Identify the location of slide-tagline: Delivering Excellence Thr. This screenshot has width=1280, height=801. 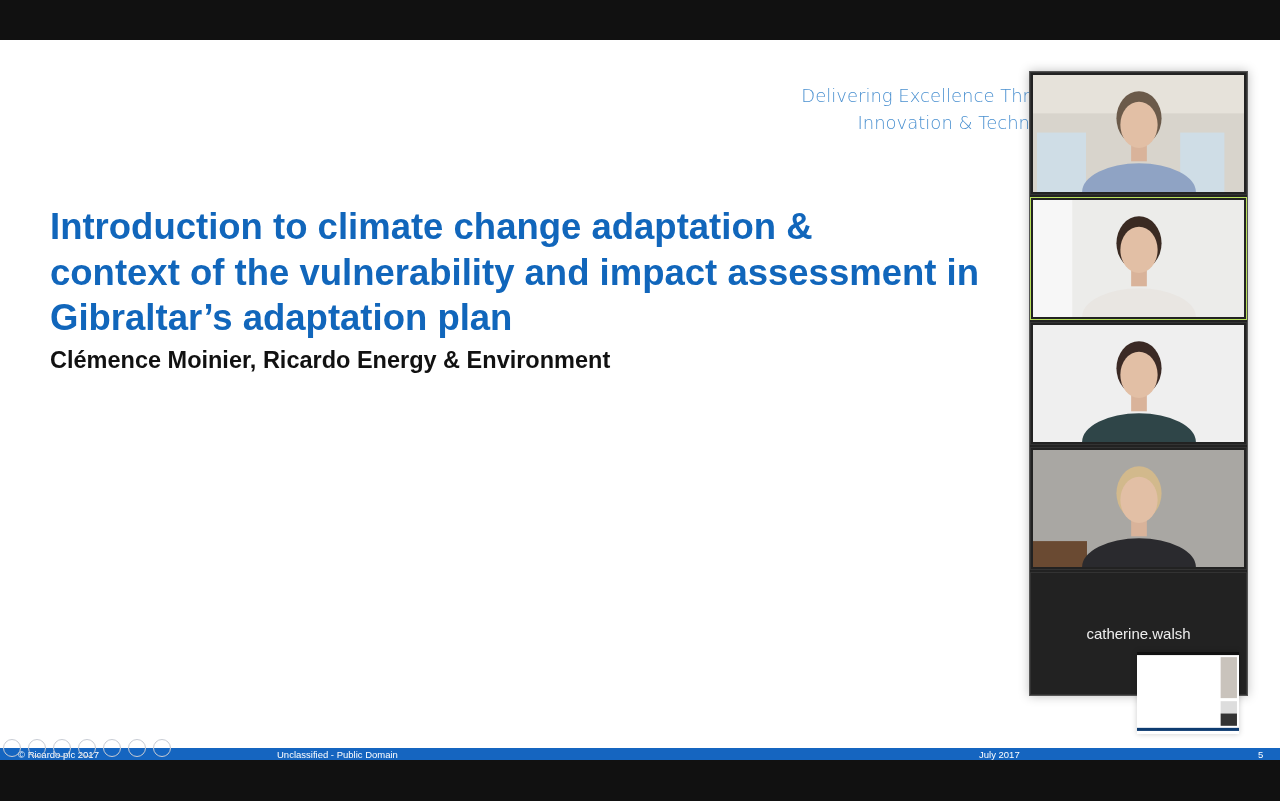
(915, 96).